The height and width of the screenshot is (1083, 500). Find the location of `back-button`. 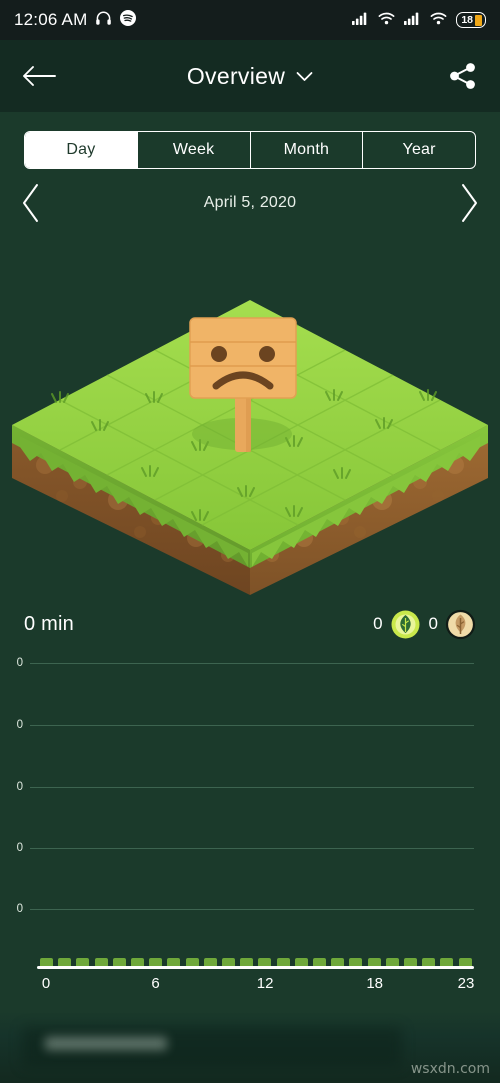

back-button is located at coordinates (39, 76).